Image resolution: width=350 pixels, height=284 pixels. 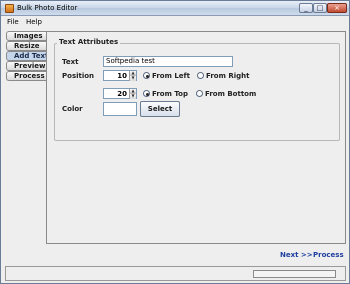 I want to click on x-offset-spinner: 10 ▲ ▼, so click(x=120, y=75).